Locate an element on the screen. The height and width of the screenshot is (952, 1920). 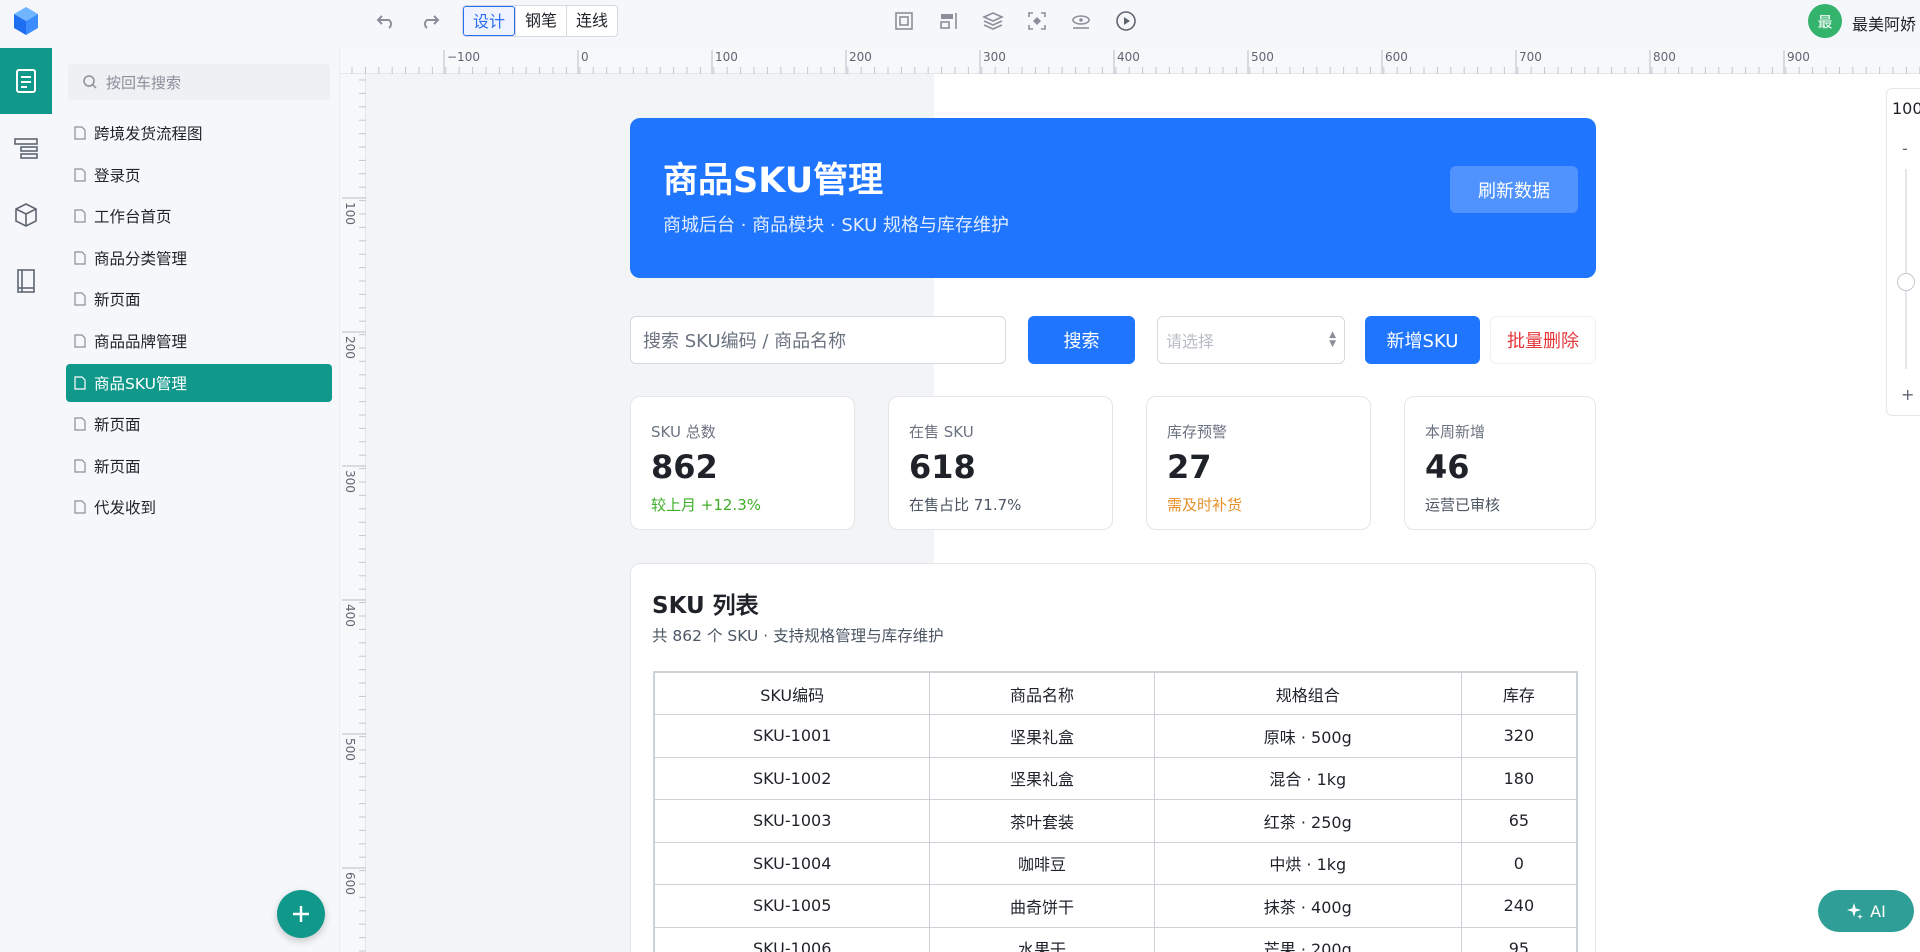
page-list-item: 登录页 is located at coordinates (199, 175).